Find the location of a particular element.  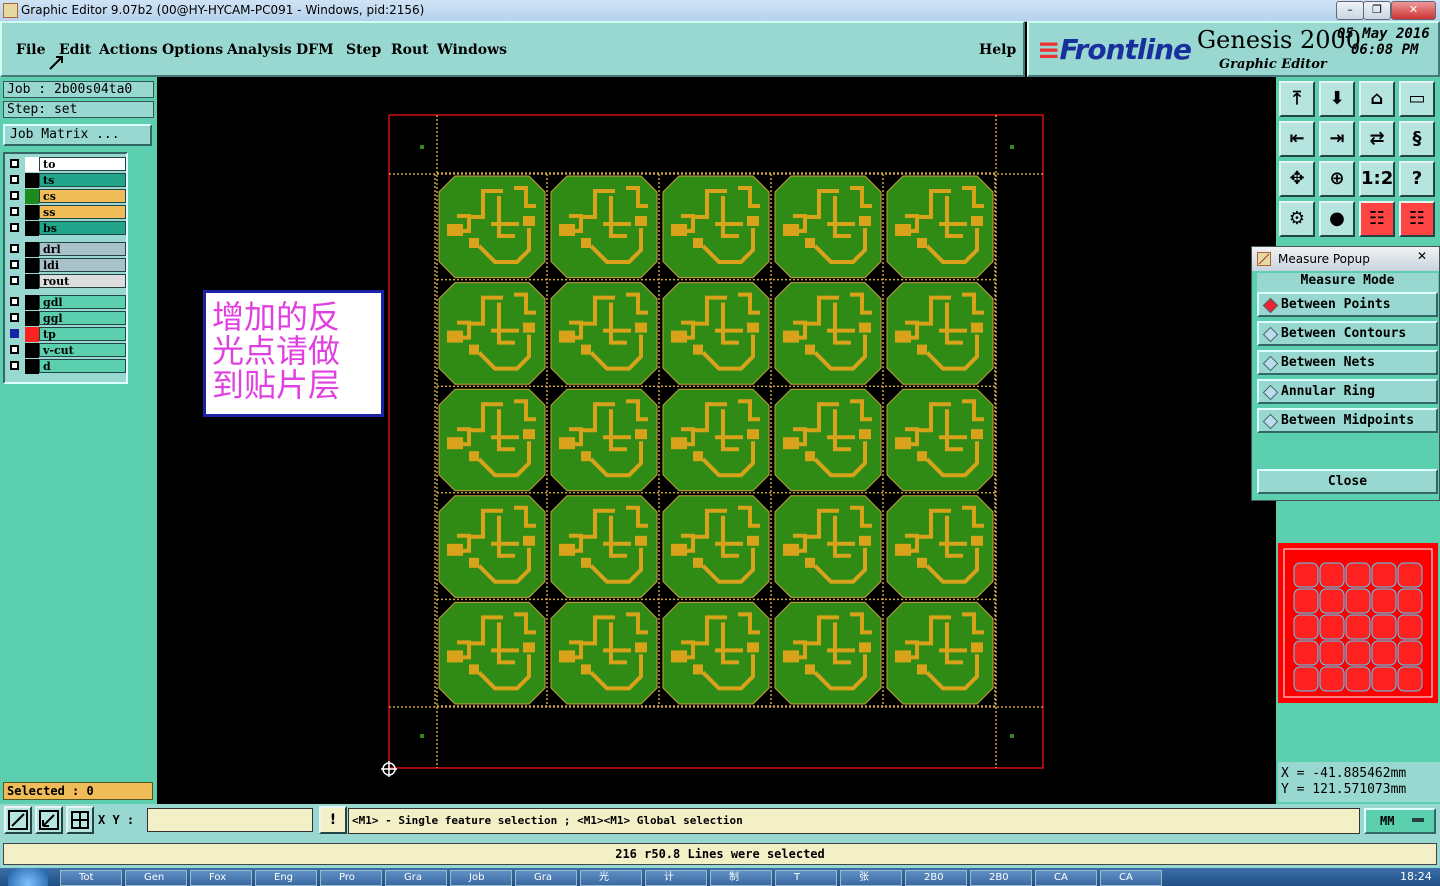

layer-row-v-cut: v-cut is located at coordinates (67, 350).